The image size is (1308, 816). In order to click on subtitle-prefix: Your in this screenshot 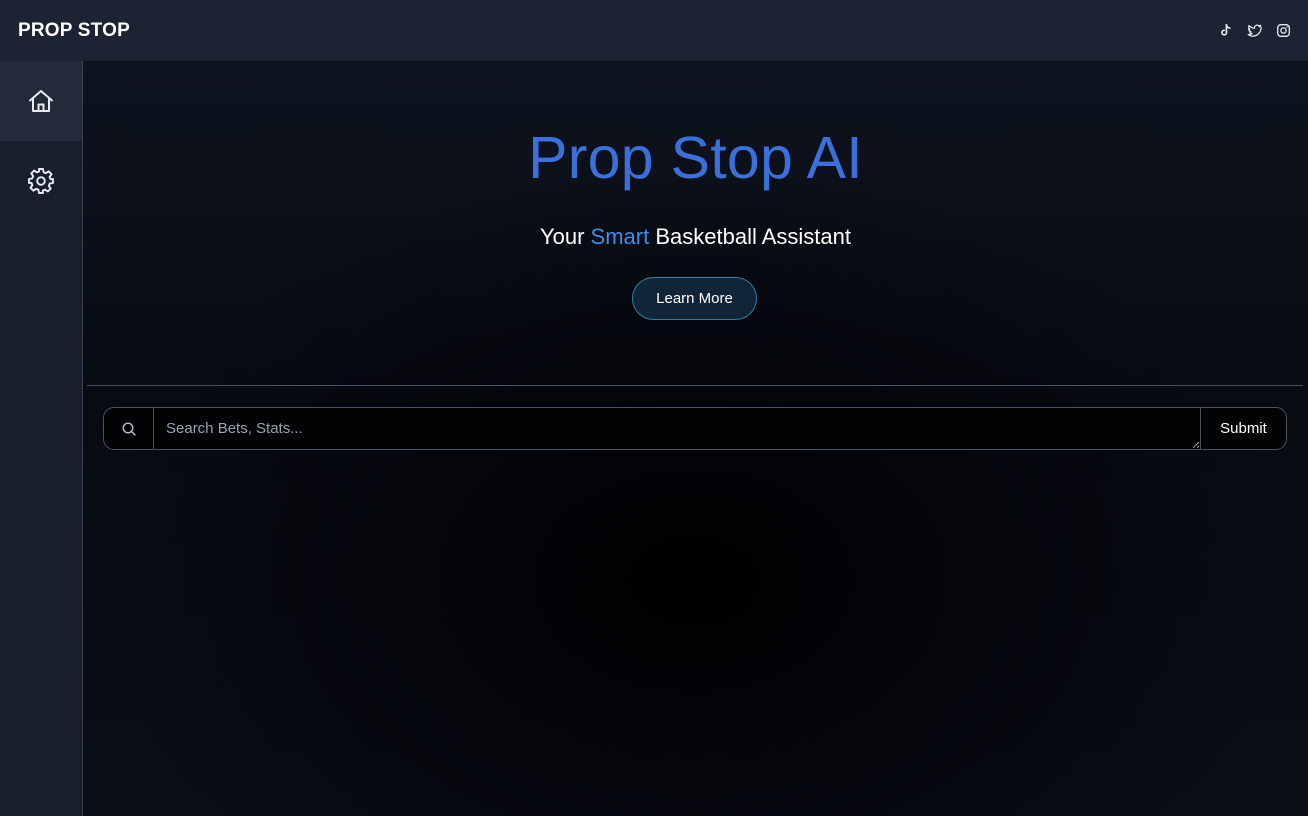, I will do `click(565, 236)`.